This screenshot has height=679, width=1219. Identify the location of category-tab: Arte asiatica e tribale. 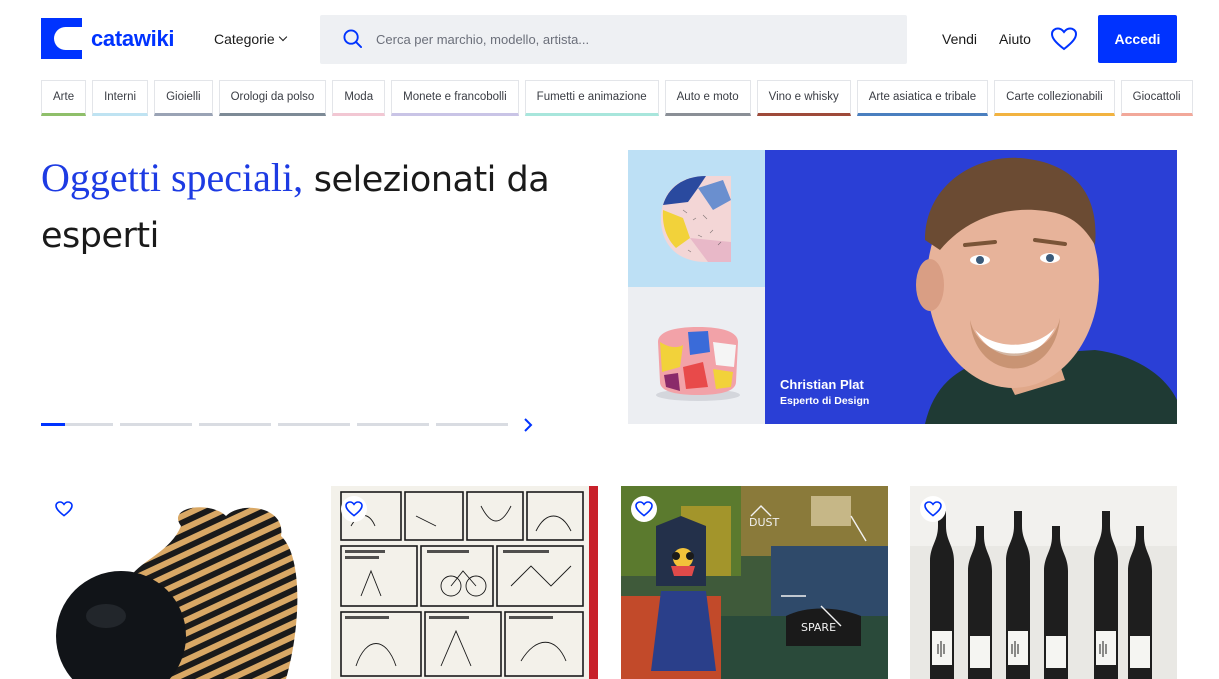
(922, 98).